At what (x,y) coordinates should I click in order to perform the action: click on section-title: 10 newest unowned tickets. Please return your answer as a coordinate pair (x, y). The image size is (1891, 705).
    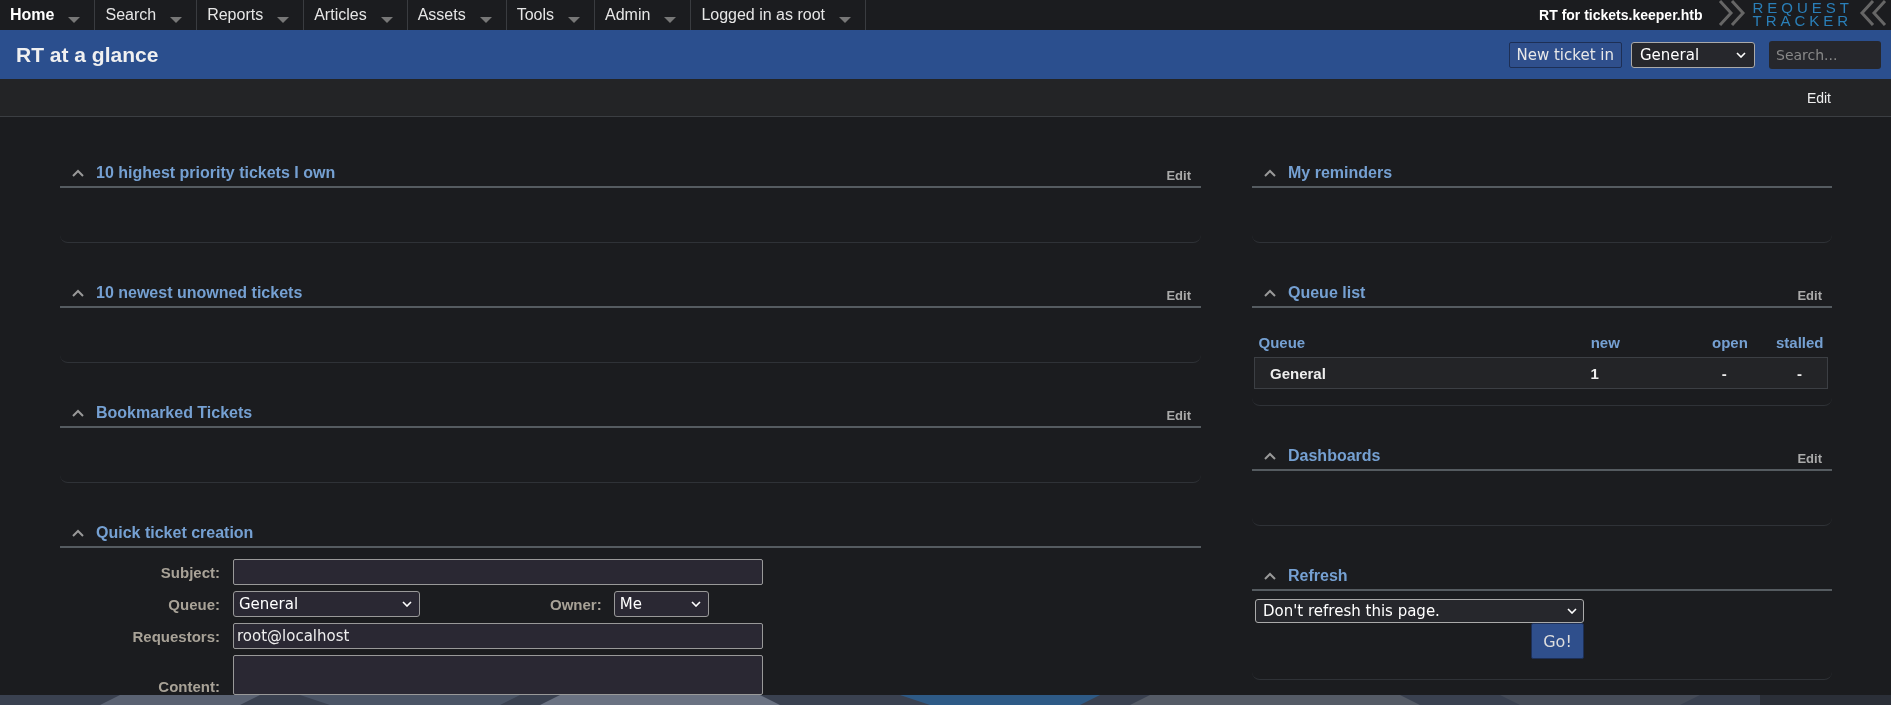
    Looking at the image, I should click on (199, 292).